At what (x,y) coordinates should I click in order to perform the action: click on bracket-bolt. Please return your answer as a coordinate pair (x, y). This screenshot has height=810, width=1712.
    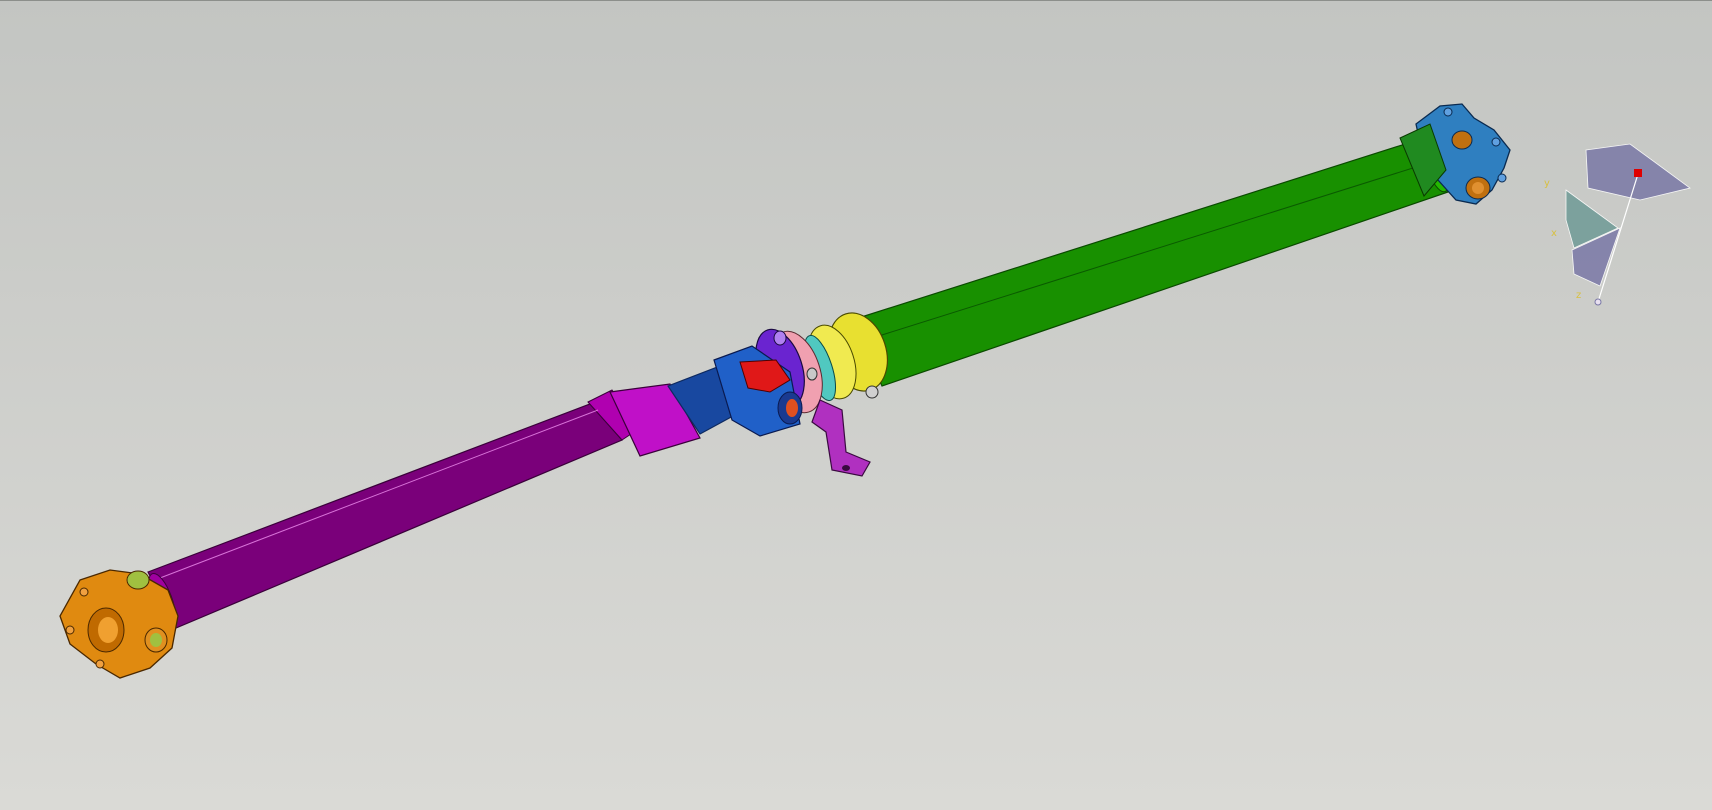
    Looking at the image, I should click on (872, 392).